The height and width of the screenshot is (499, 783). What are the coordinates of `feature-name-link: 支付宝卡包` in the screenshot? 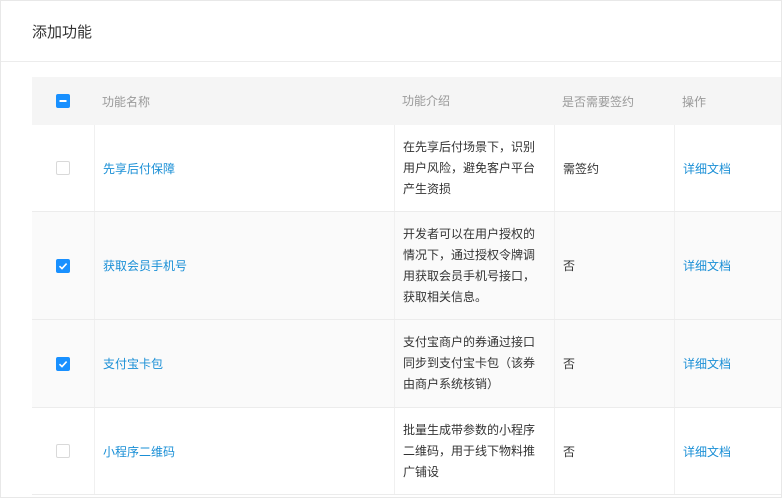 It's located at (133, 363).